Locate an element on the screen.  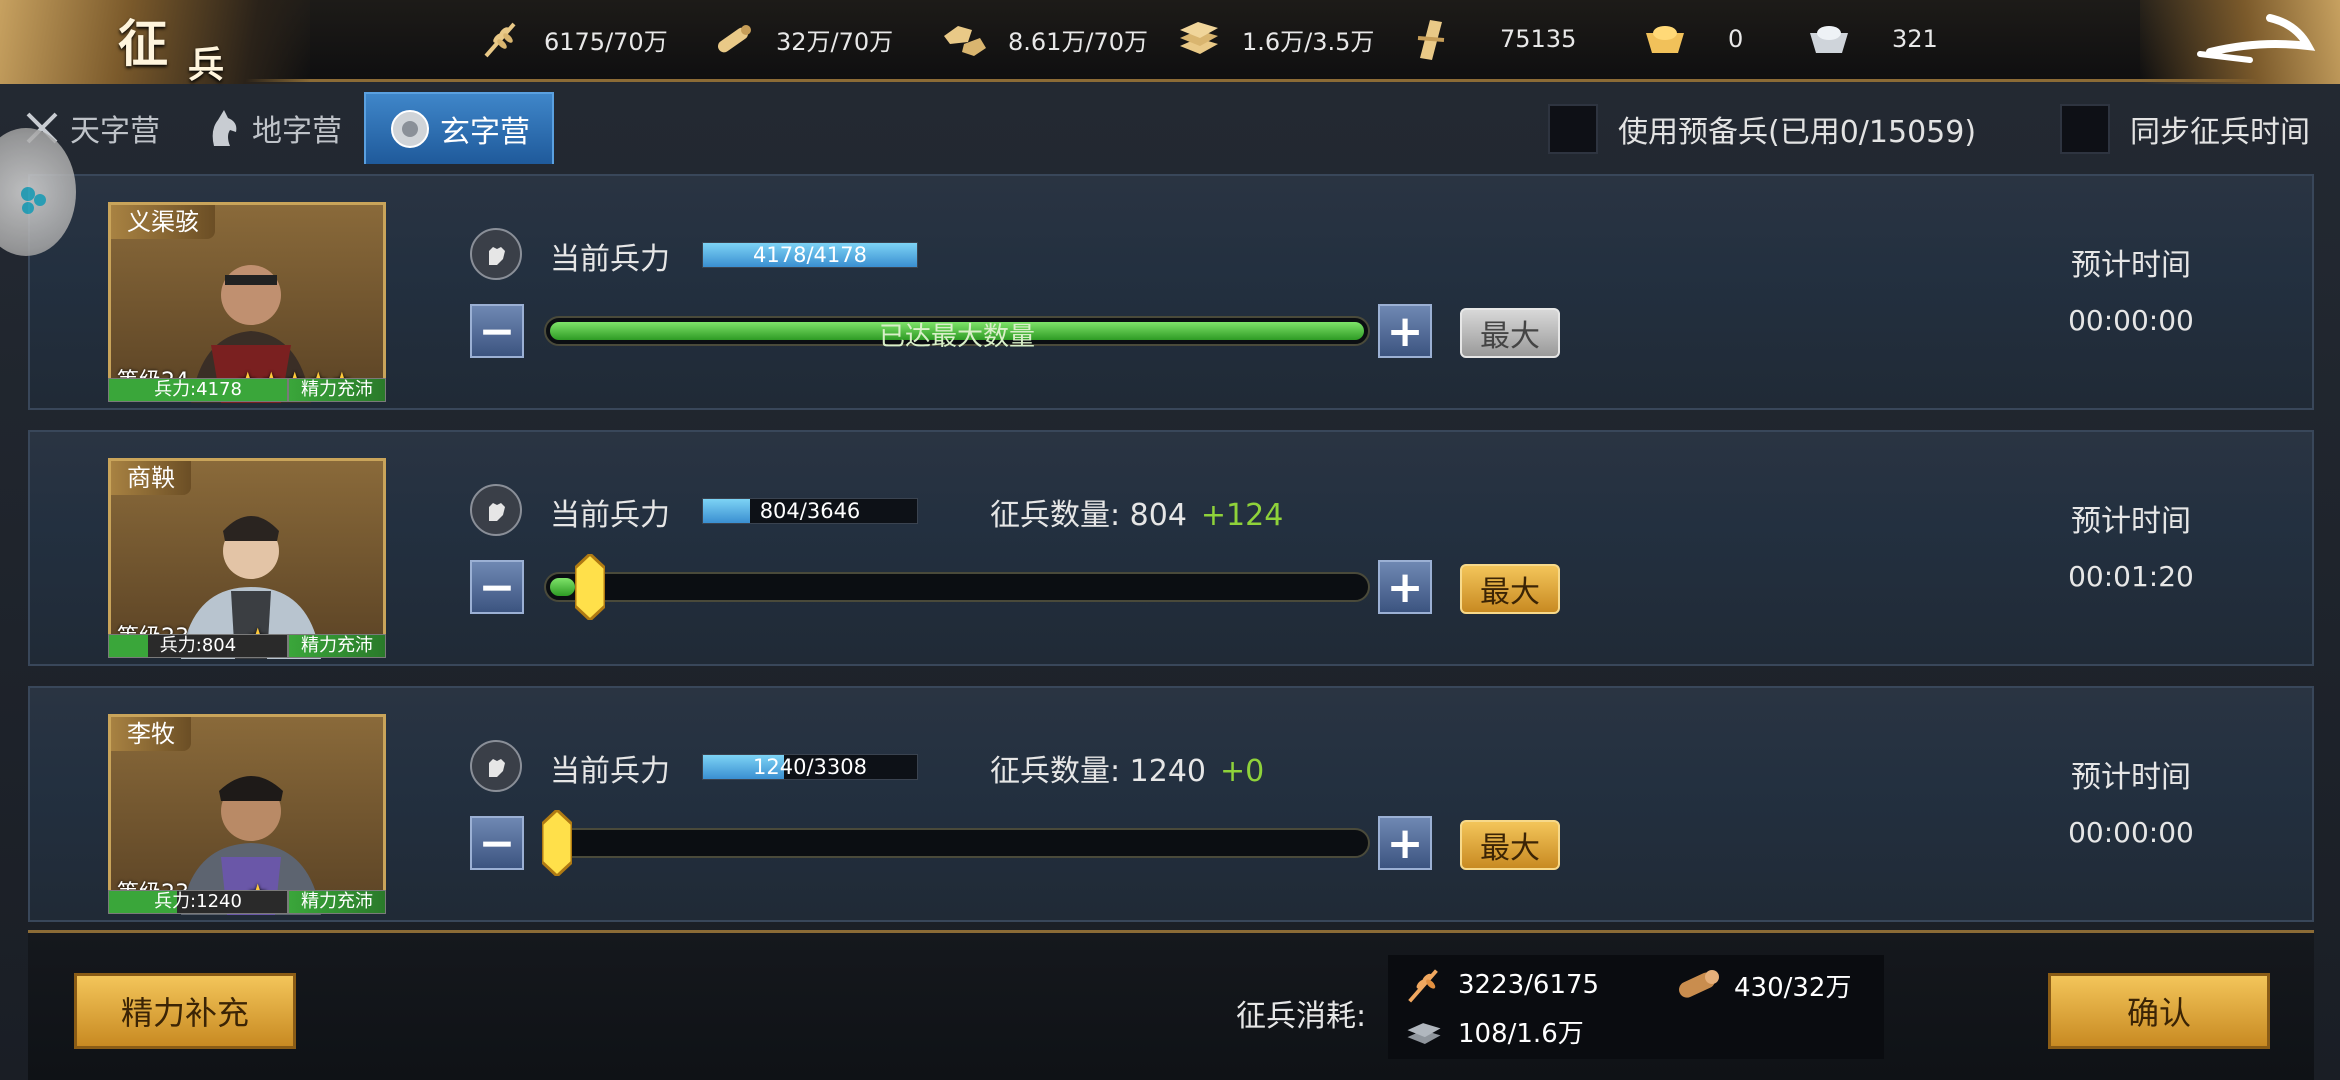
back-arrow-icon is located at coordinates (2256, 38).